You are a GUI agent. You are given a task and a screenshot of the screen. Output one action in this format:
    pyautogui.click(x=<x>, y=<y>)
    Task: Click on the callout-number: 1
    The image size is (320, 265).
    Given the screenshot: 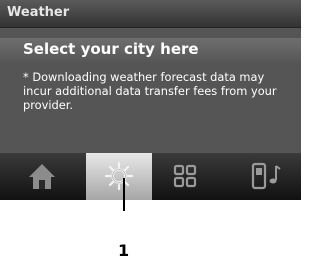 What is the action you would take?
    pyautogui.click(x=124, y=250)
    